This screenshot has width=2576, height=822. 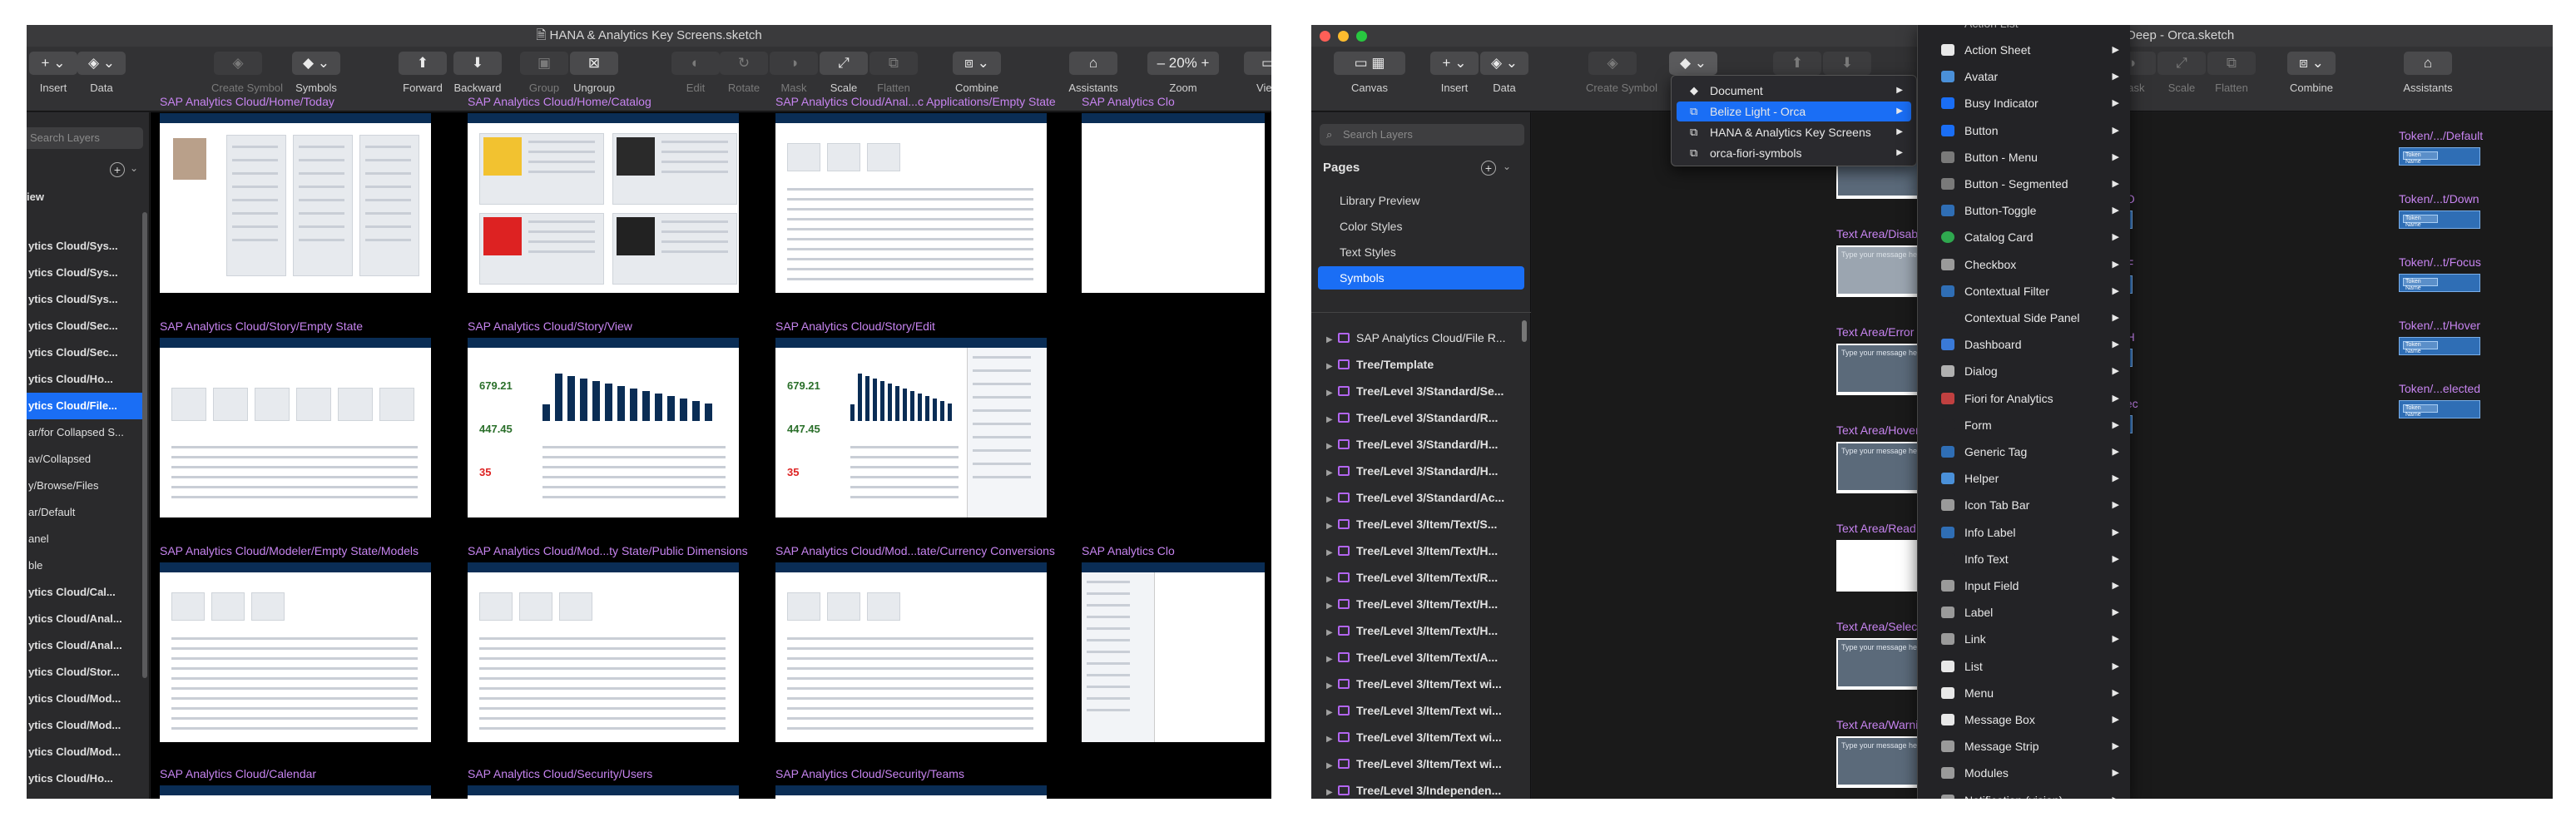 I want to click on artboard-title: SAP Analytics Cloud/Security/Users, so click(x=560, y=774).